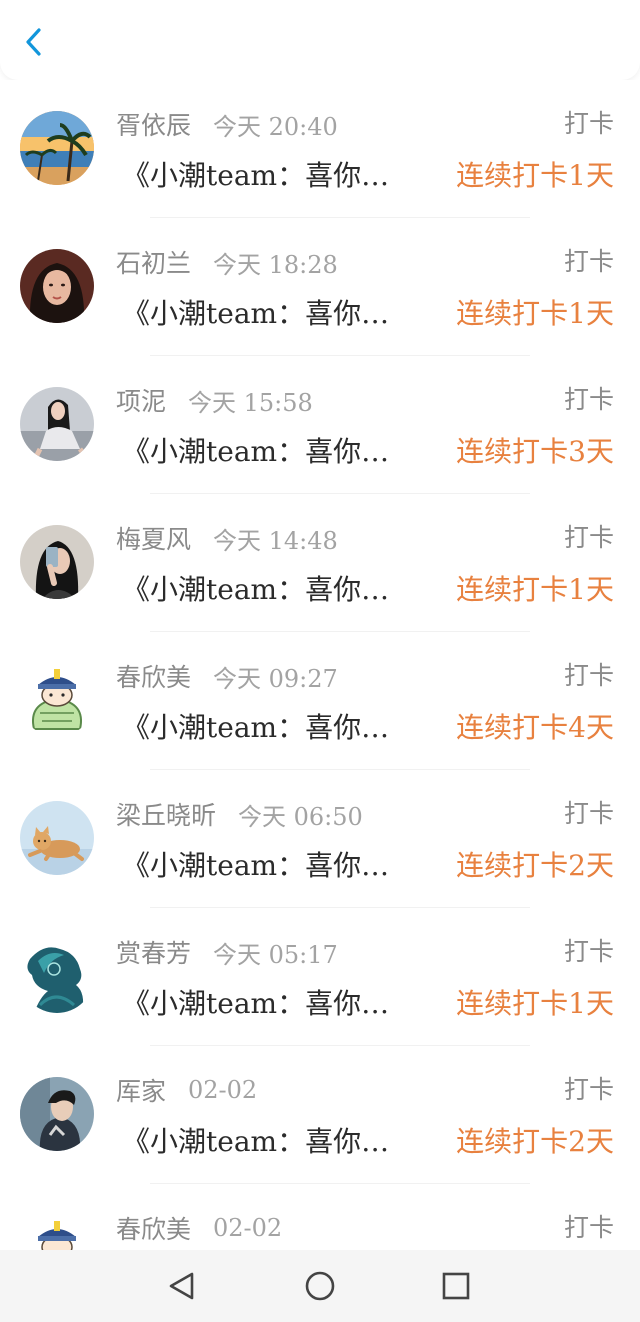 This screenshot has height=1322, width=640. I want to click on list-item: 赏春芳 今天 05:17 打卡 《小潮team：喜你… 连续打卡1天, so click(320, 977).